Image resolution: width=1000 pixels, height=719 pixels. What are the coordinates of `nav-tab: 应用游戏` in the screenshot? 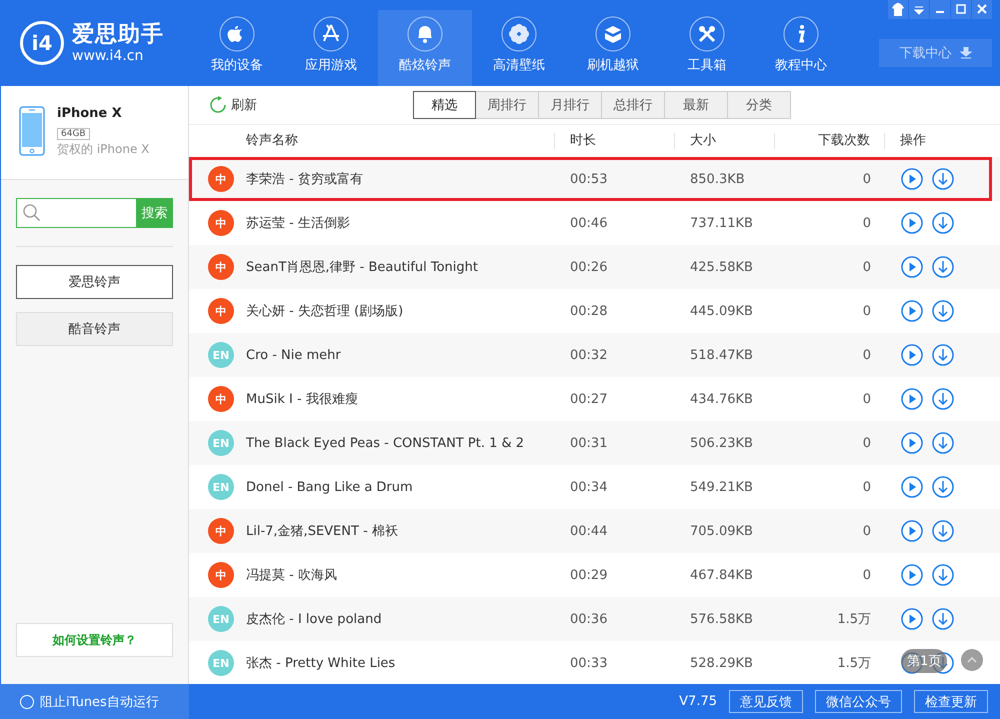 It's located at (331, 48).